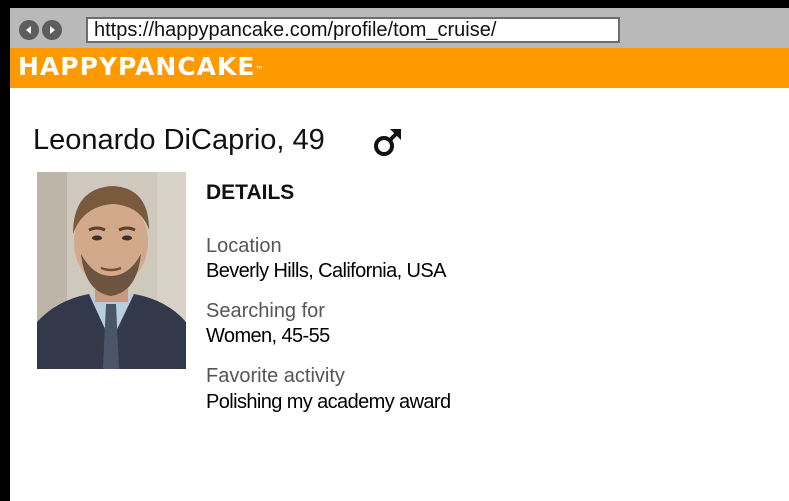 The height and width of the screenshot is (501, 789). I want to click on searching-for-value: Women, 45-55, so click(268, 336).